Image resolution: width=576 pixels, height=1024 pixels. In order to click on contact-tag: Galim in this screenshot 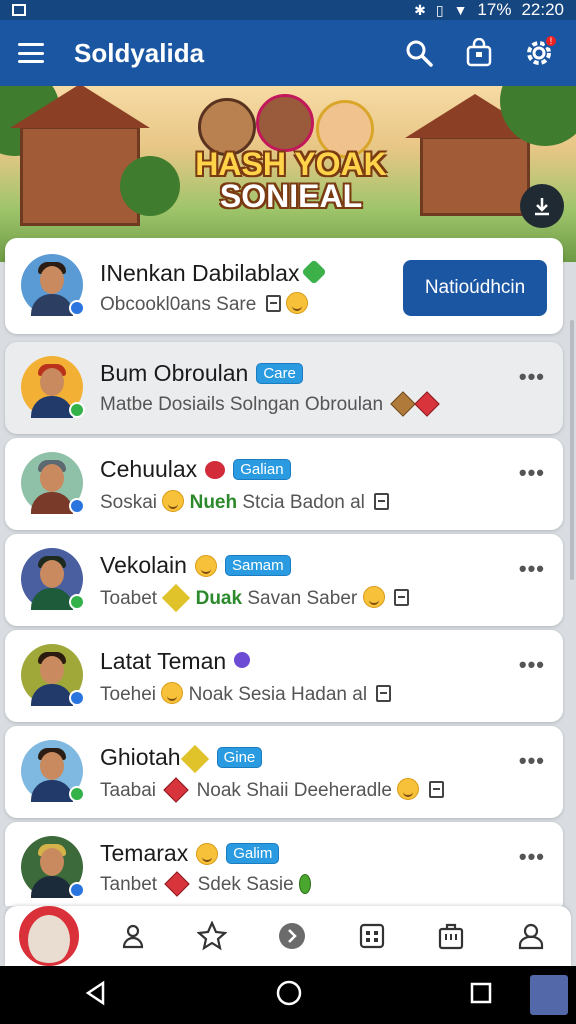, I will do `click(253, 853)`.